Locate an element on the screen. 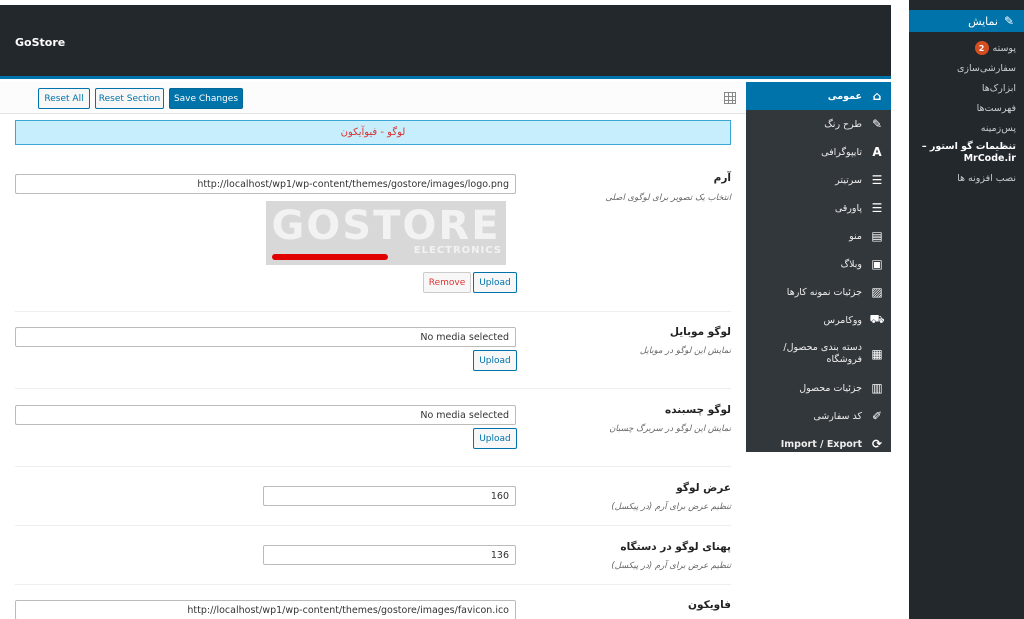 This screenshot has height=619, width=1024. nav-item-custom-code: ✐ کد سفارشی is located at coordinates (818, 416).